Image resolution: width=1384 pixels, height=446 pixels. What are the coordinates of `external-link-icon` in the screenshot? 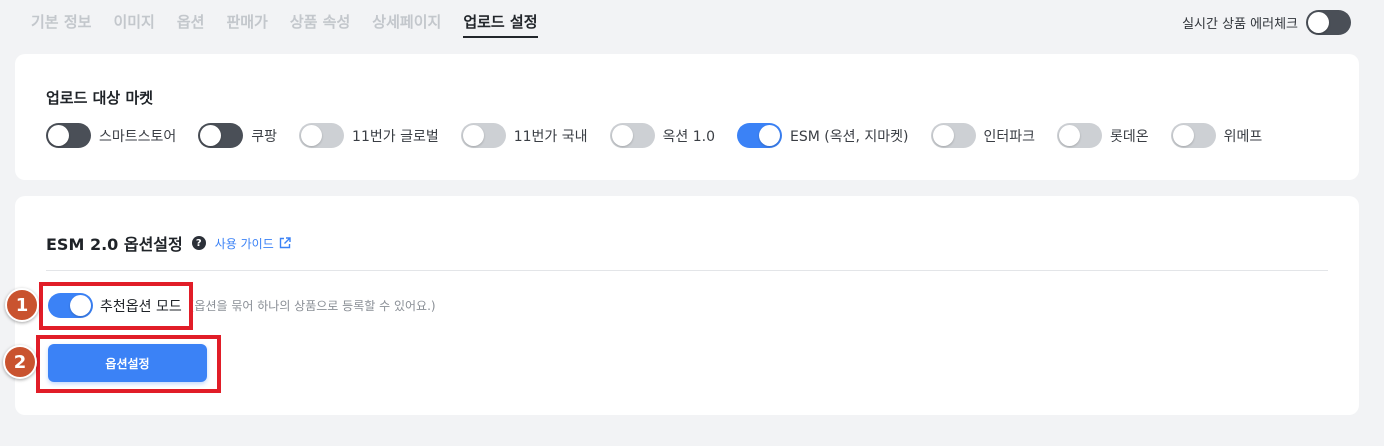 It's located at (285, 243).